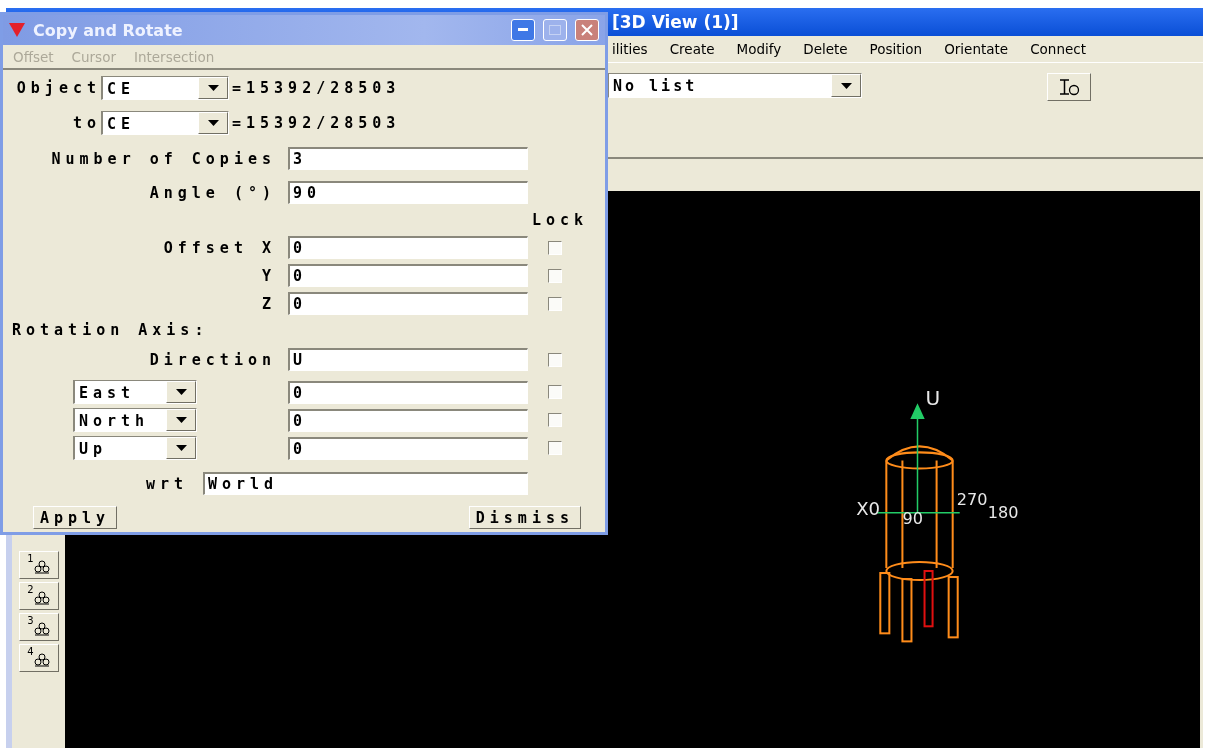 This screenshot has height=748, width=1207. What do you see at coordinates (630, 49) in the screenshot?
I see `menu-item: ilities` at bounding box center [630, 49].